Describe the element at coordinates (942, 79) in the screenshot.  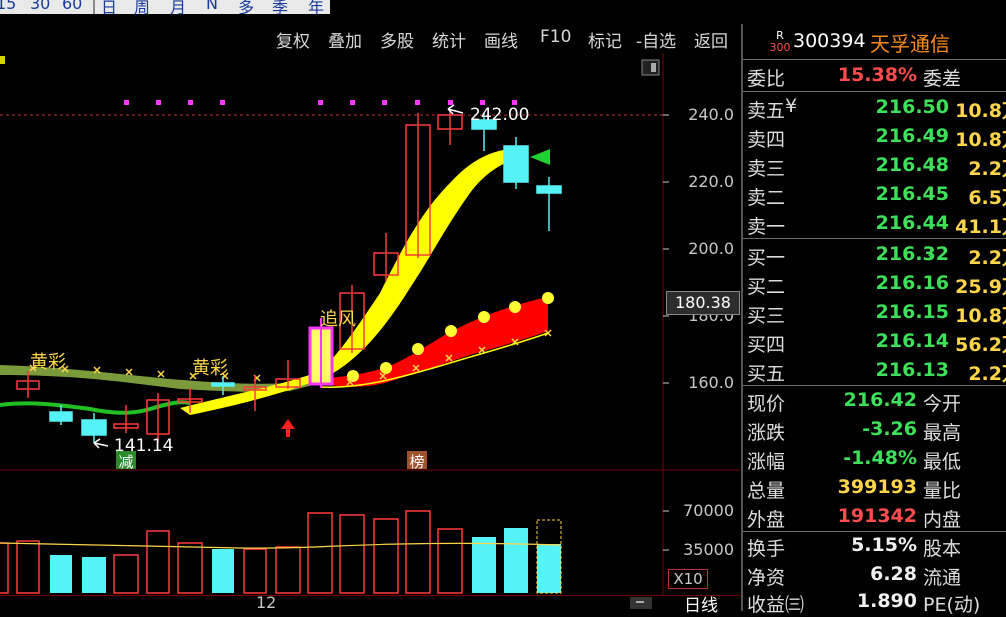
I see `order-diff-label: 委差` at that location.